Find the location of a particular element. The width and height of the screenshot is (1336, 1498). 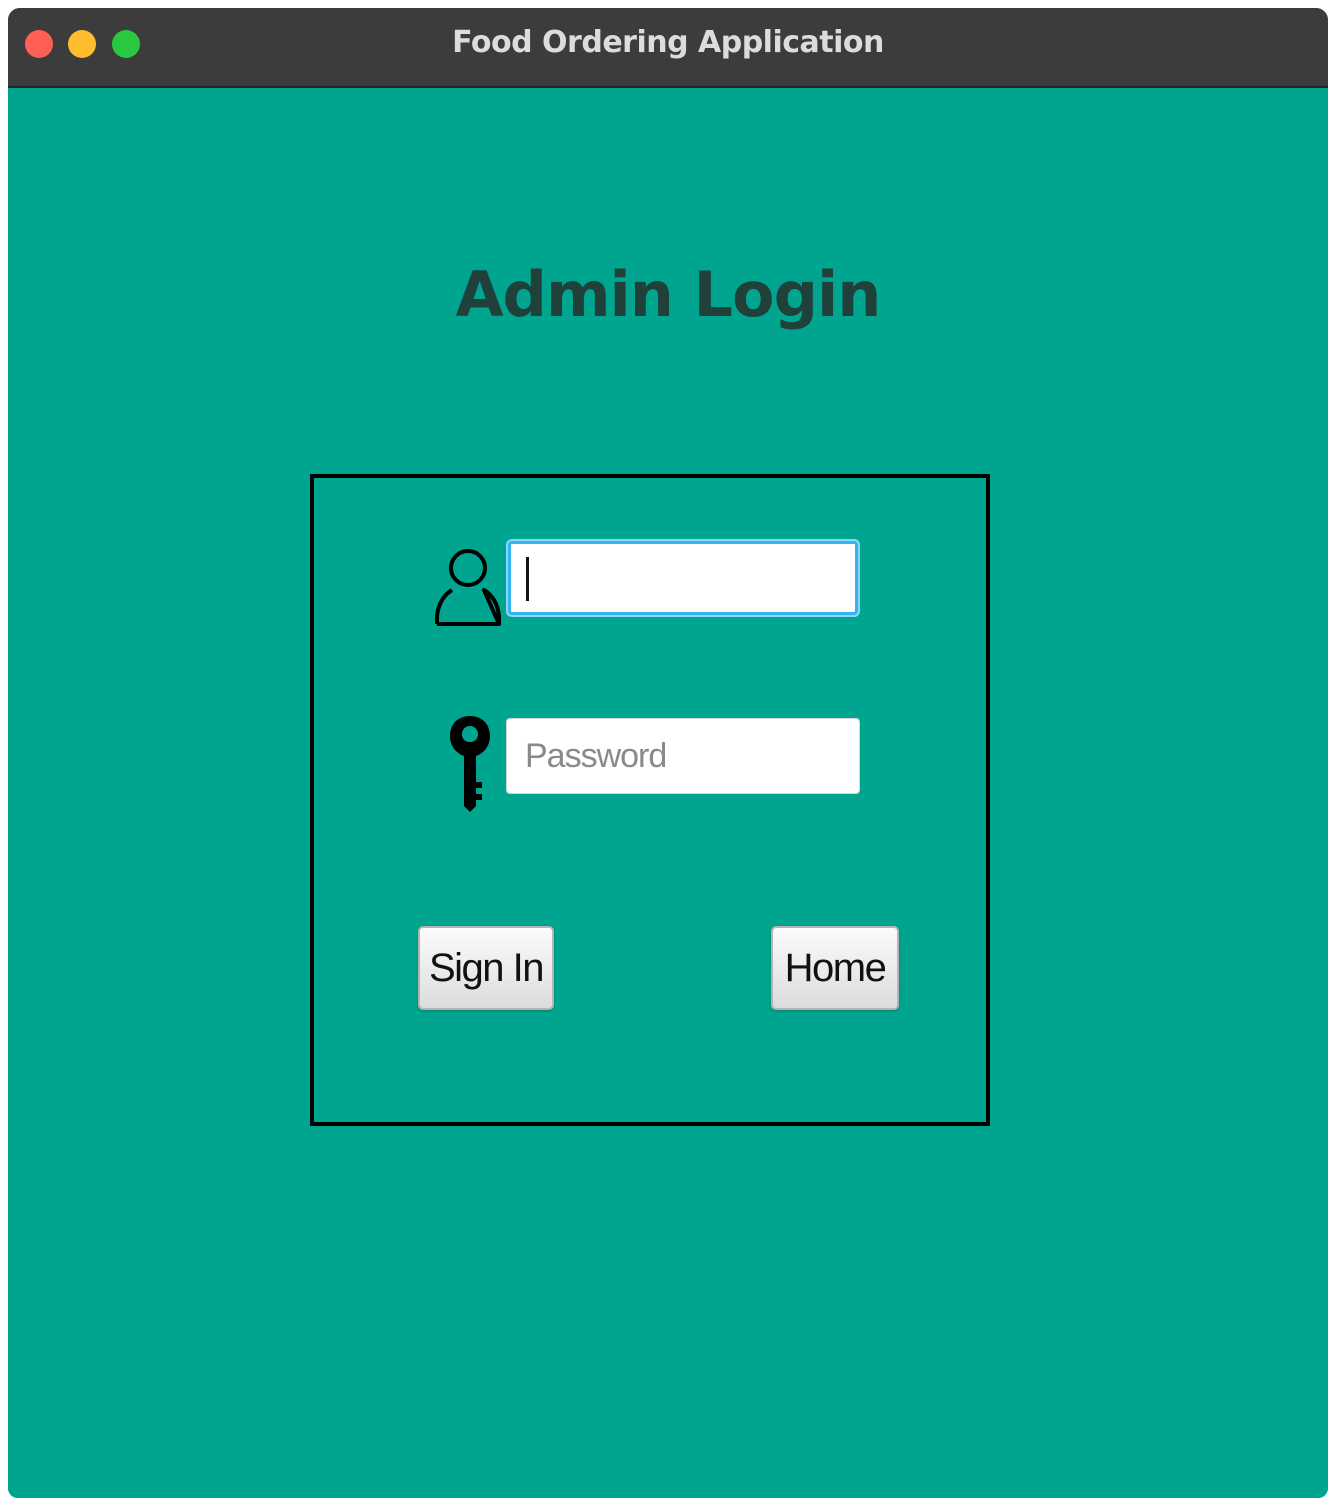

title-bar: Food Ordering Application is located at coordinates (668, 48).